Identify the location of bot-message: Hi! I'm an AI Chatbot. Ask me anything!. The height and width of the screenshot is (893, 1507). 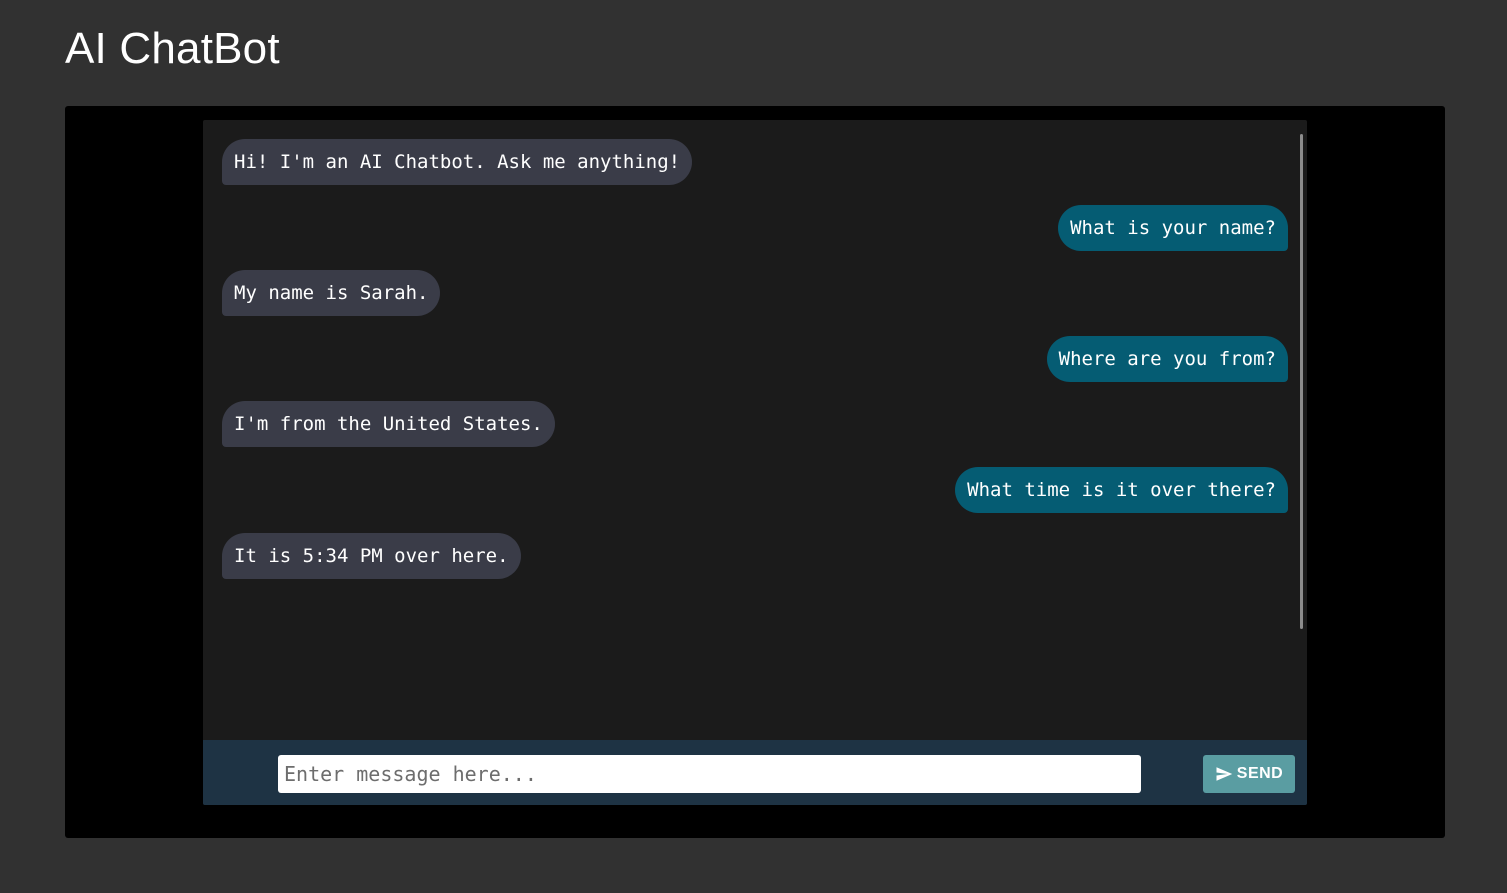
(457, 162).